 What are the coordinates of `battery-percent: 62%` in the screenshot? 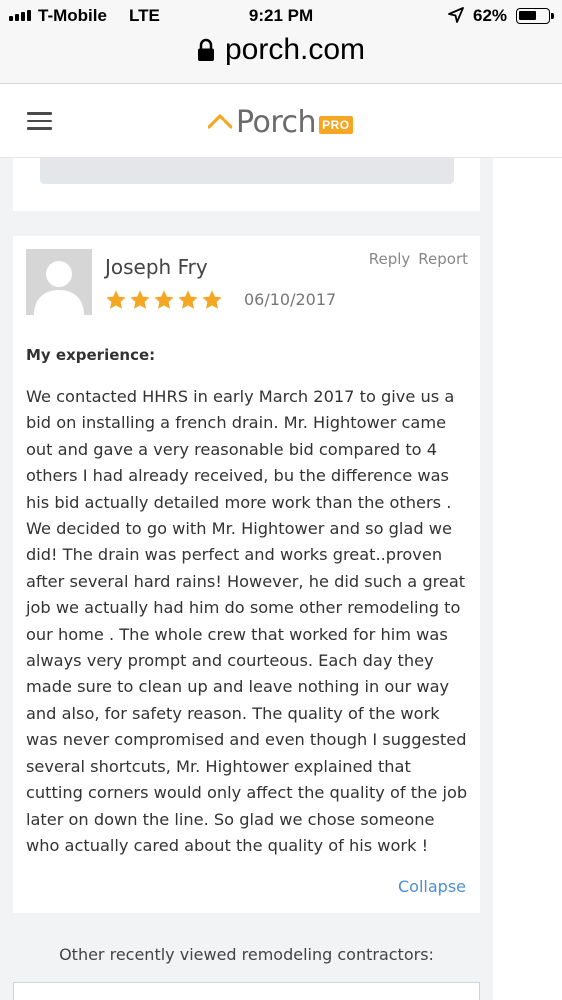 It's located at (490, 15).